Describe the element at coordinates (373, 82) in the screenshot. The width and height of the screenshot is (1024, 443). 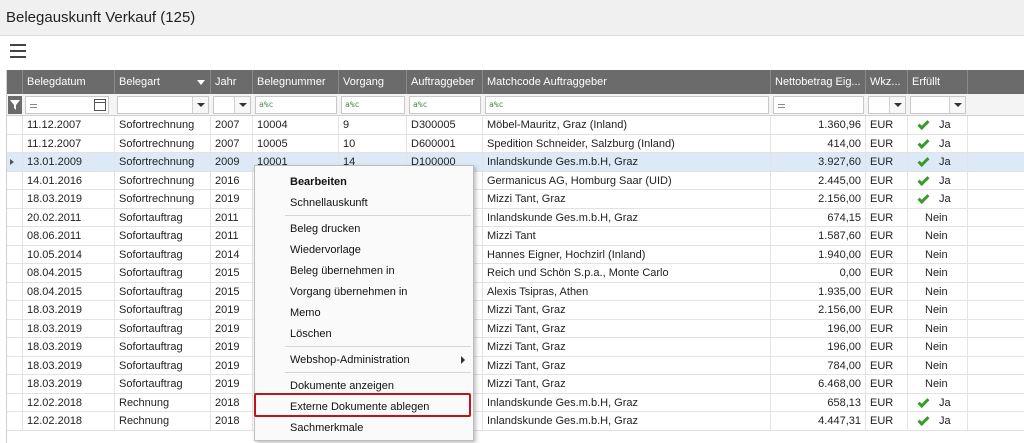
I see `column-header-vorgang: Vorgang` at that location.